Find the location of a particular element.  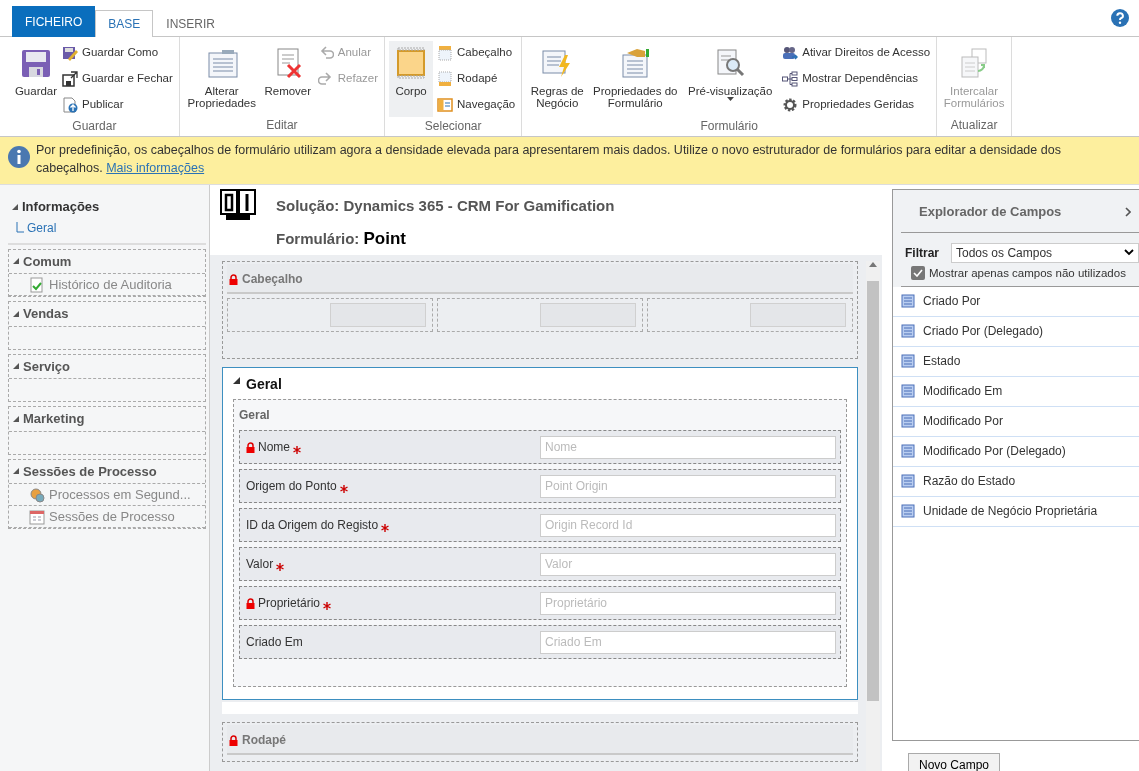

magnifier-document-icon is located at coordinates (730, 63).